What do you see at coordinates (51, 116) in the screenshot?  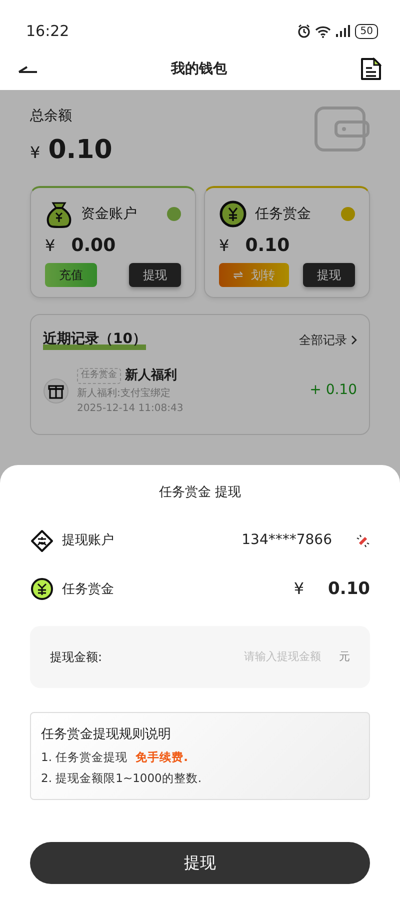 I see `balance-label: 总余额` at bounding box center [51, 116].